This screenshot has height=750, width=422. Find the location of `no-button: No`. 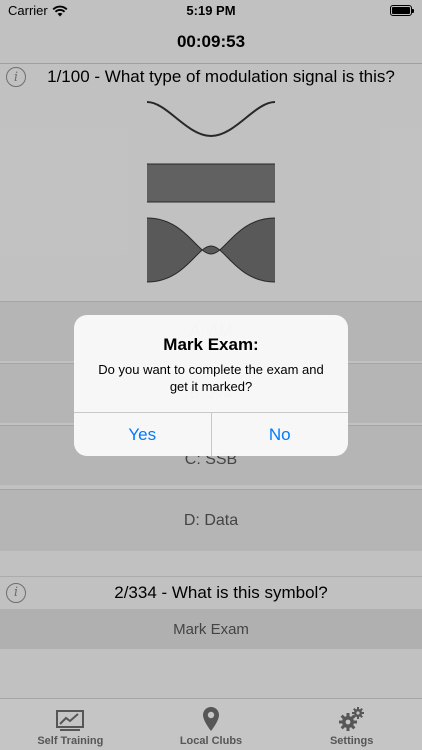

no-button: No is located at coordinates (279, 434).